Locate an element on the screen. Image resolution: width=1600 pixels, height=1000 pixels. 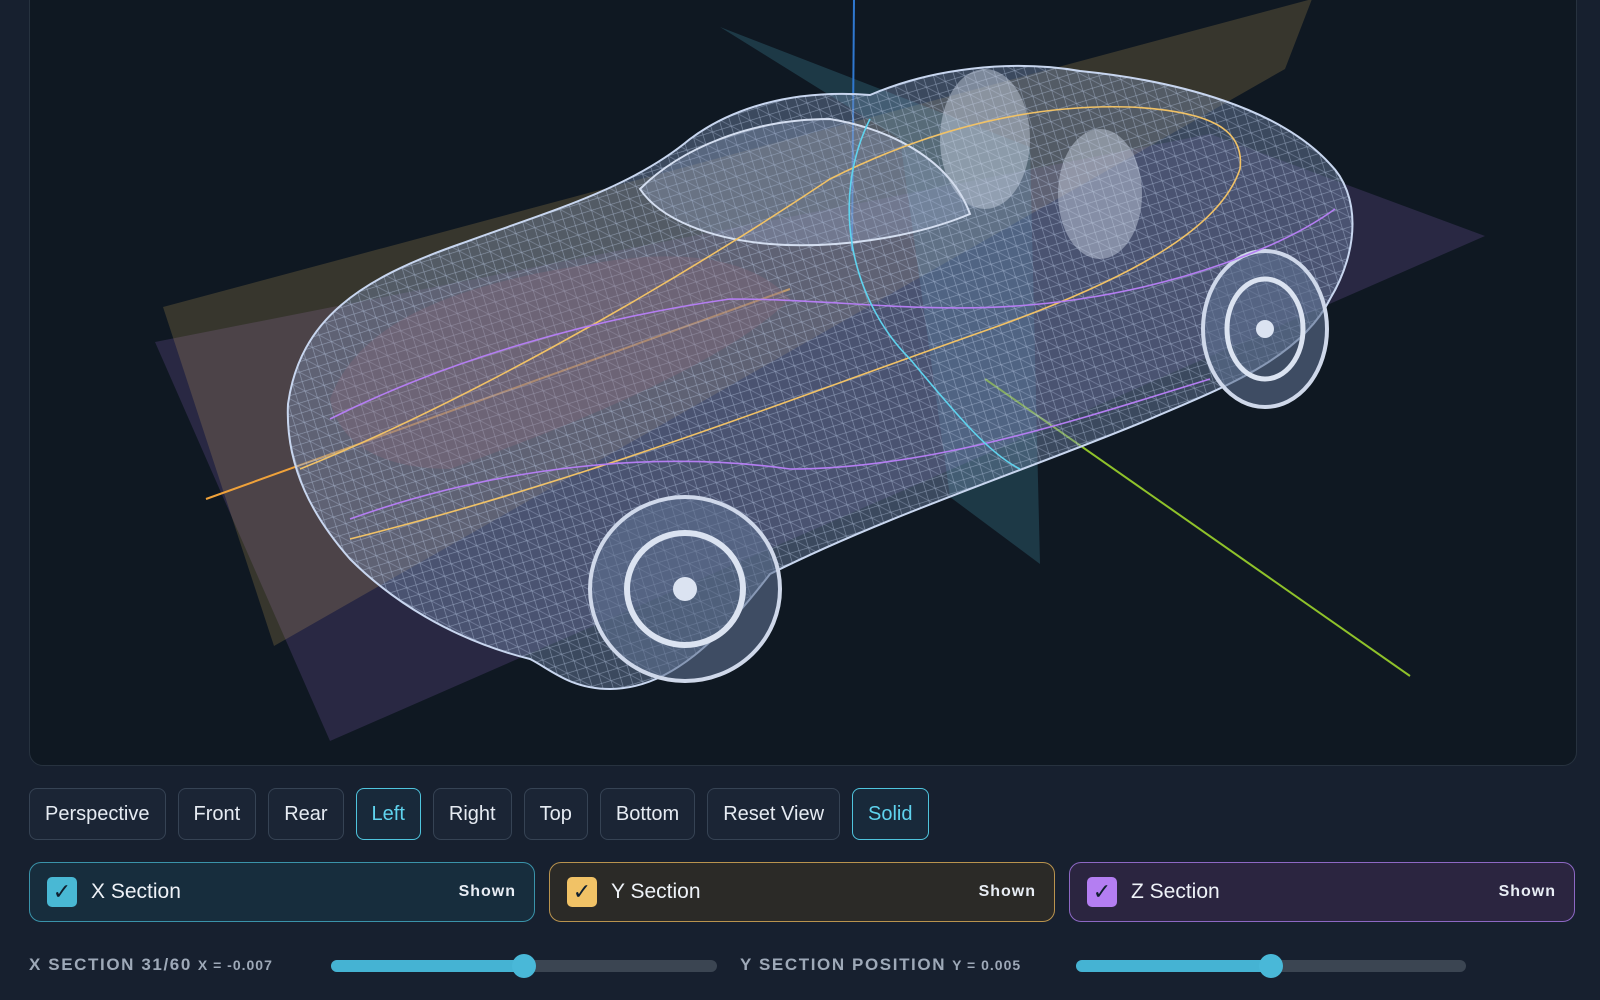
x-section-checkbox: ✓ is located at coordinates (62, 892).